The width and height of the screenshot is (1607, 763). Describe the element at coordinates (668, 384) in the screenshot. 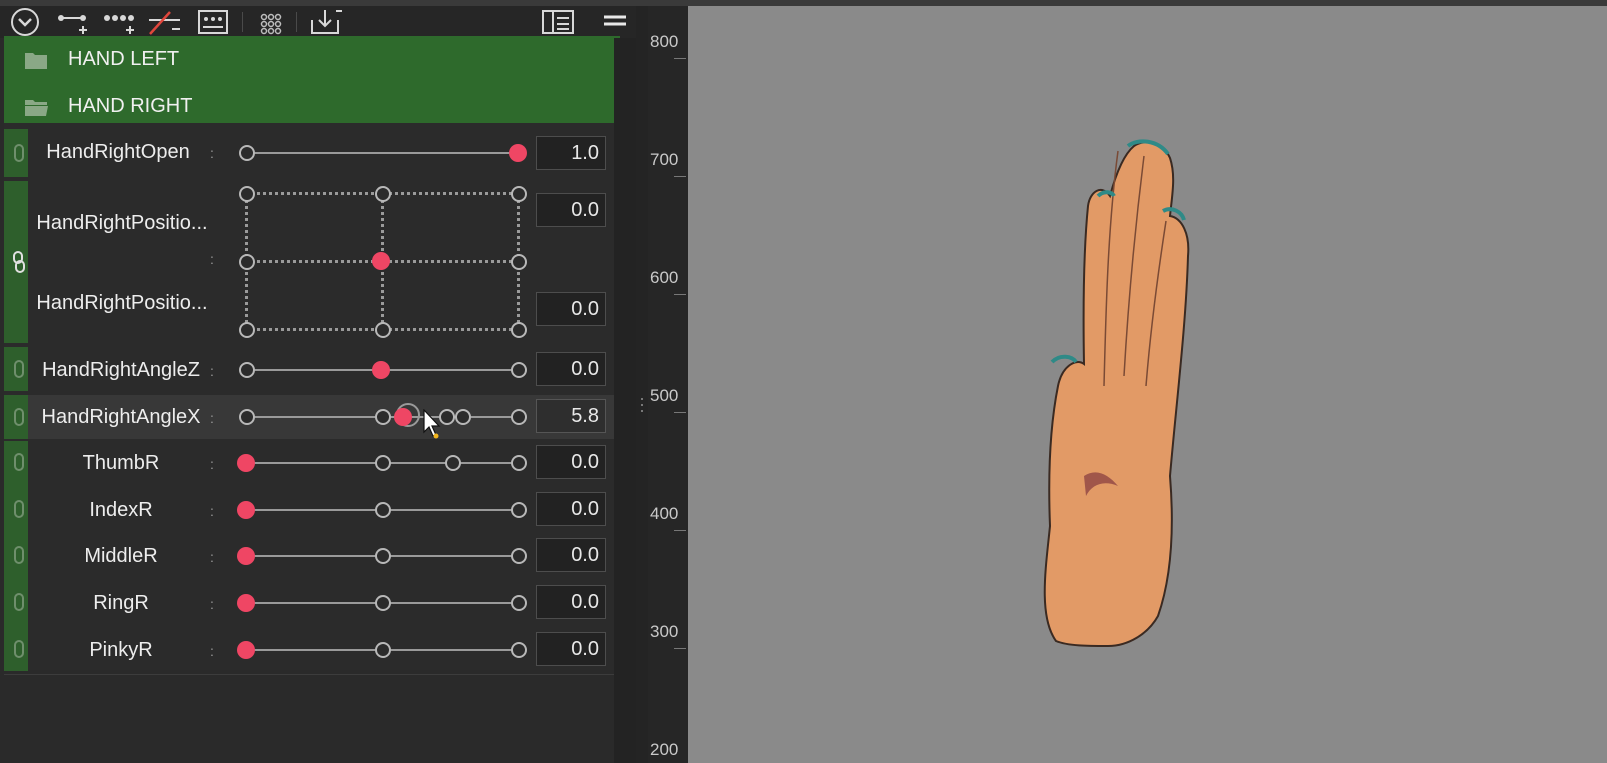

I see `vertical-ruler: 800 700 600 500 400 300 200` at that location.